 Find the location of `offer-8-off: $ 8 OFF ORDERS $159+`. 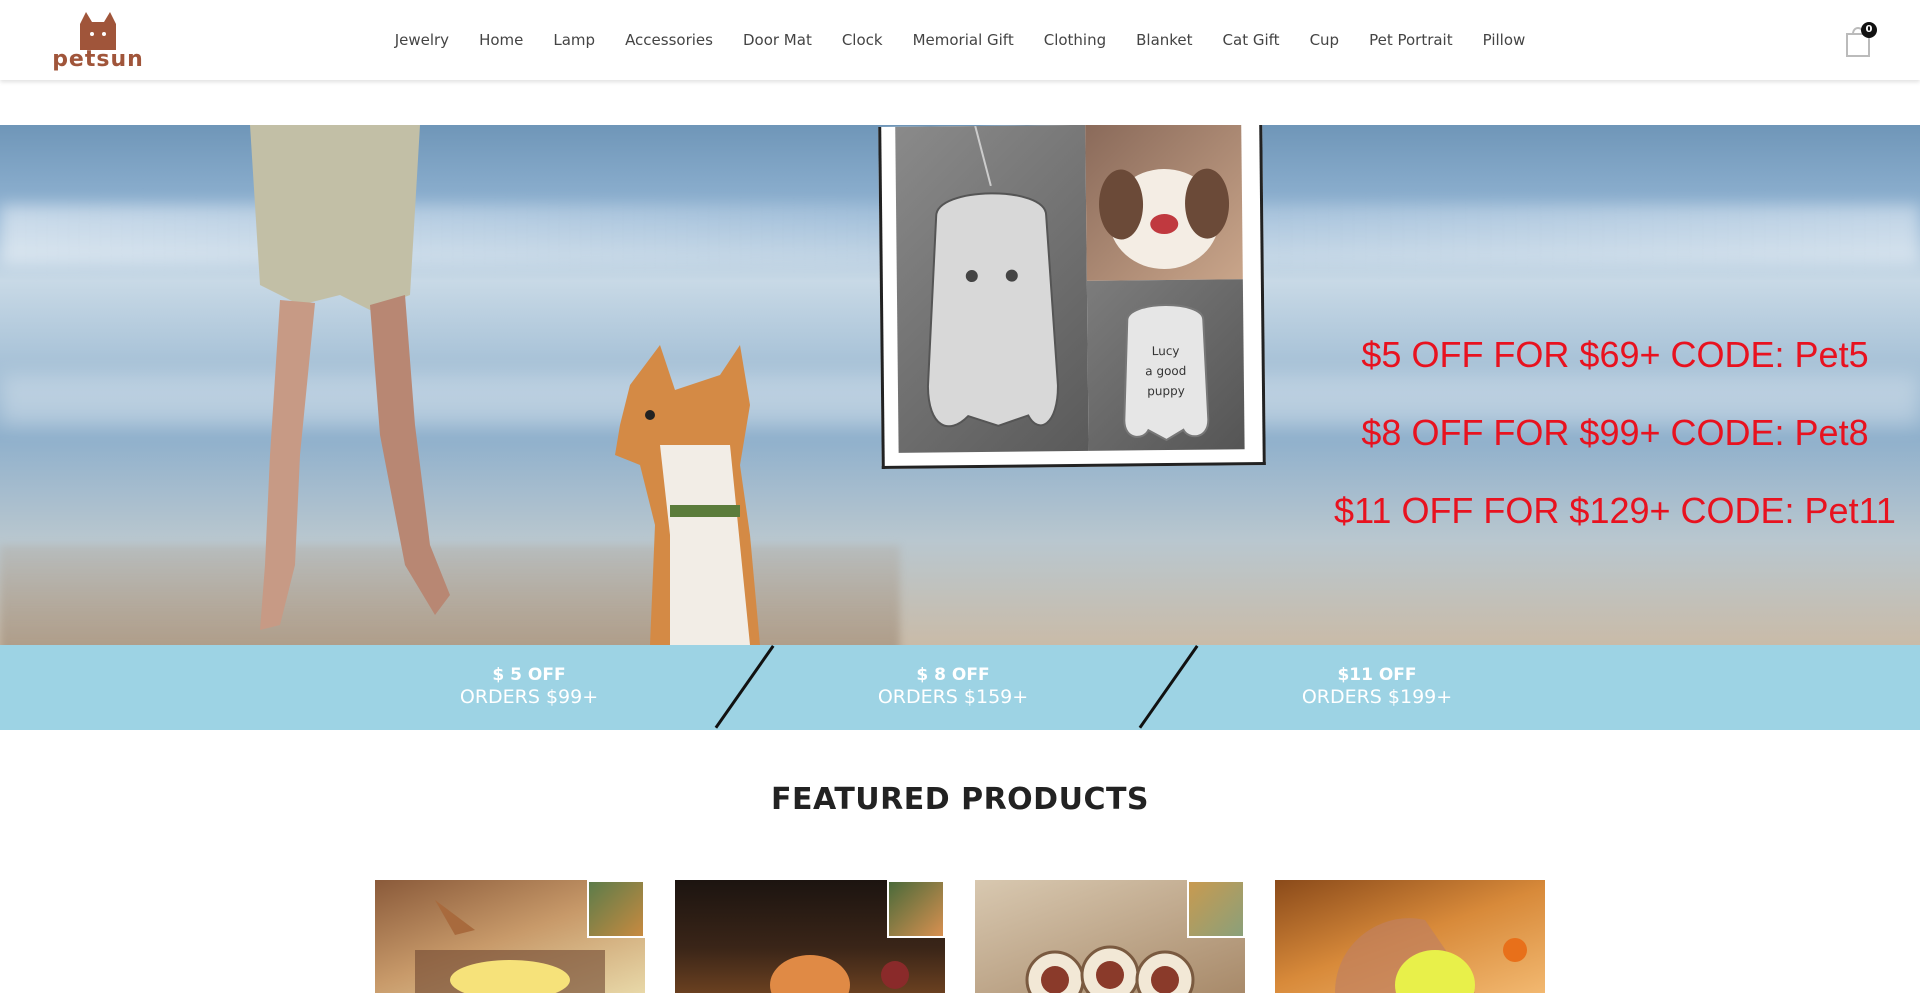

offer-8-off: $ 8 OFF ORDERS $159+ is located at coordinates (953, 687).